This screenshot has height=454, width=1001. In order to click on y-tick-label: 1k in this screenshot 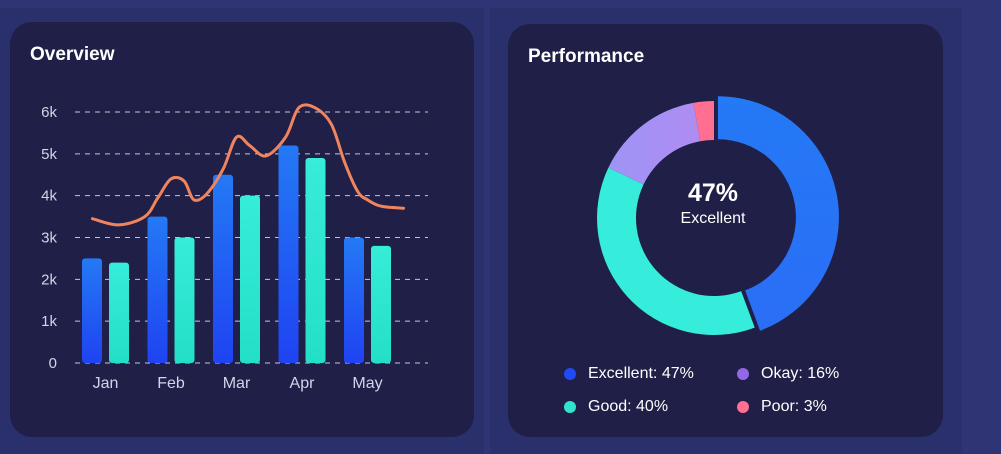, I will do `click(49, 321)`.